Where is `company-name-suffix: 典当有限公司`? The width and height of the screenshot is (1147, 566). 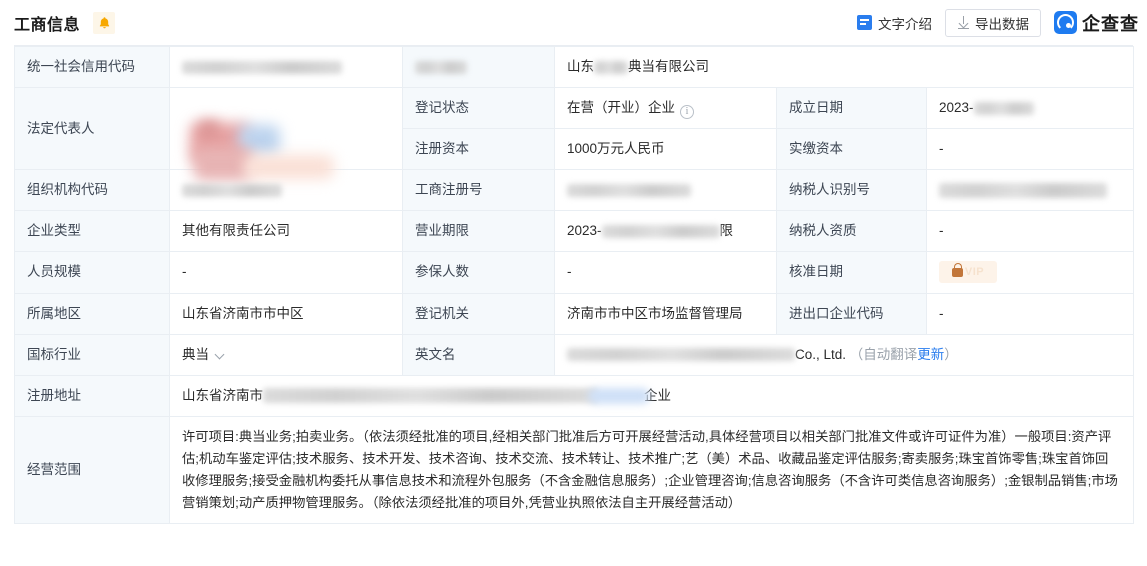
company-name-suffix: 典当有限公司 is located at coordinates (668, 66).